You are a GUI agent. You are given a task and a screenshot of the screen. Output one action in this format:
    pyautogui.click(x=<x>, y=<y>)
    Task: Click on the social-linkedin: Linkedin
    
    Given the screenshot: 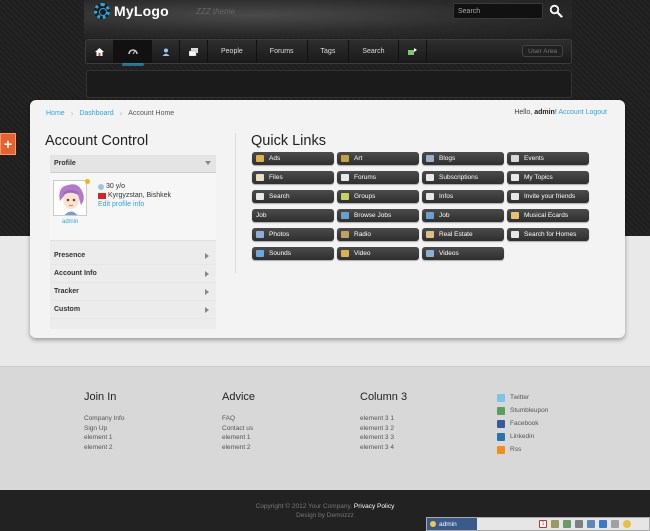 What is the action you would take?
    pyautogui.click(x=522, y=436)
    